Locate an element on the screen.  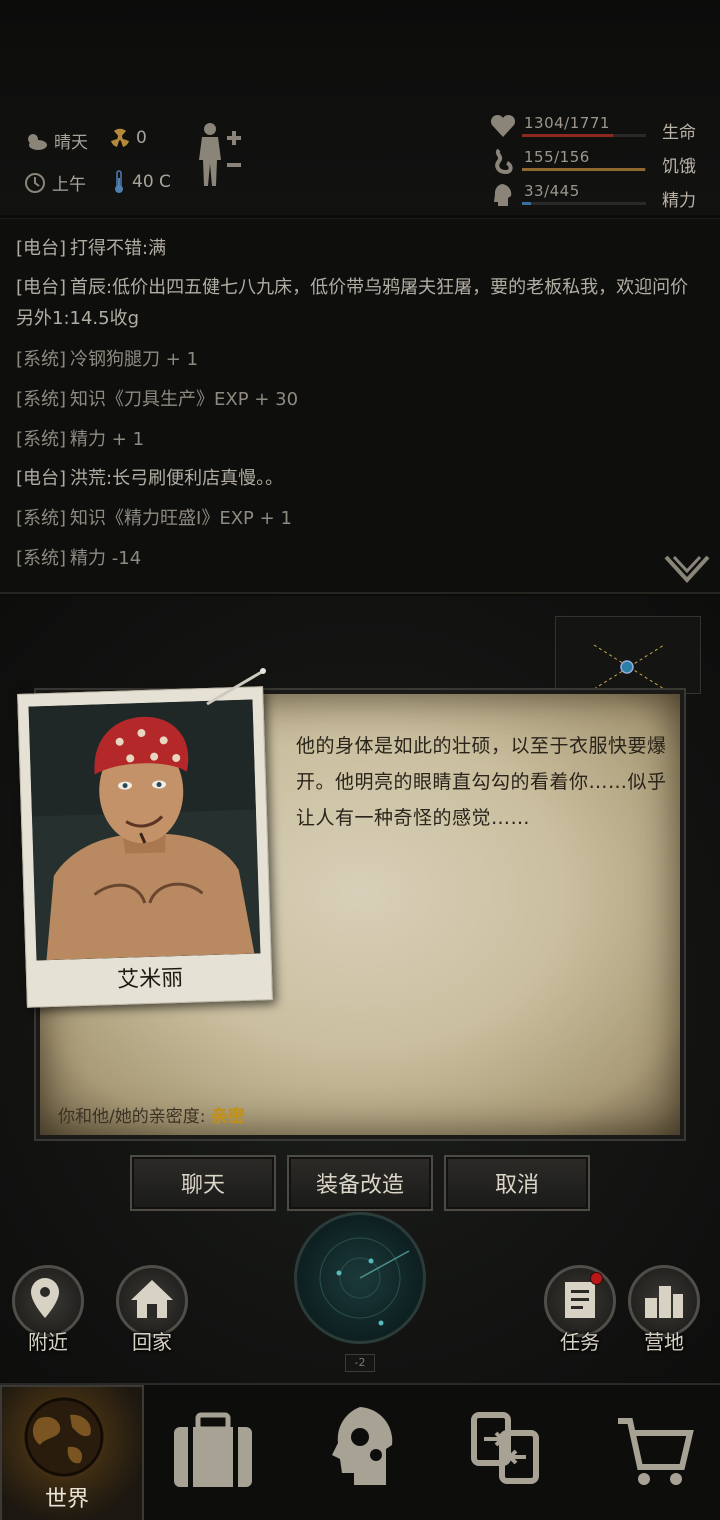
npc-portrait-image is located at coordinates (144, 830).